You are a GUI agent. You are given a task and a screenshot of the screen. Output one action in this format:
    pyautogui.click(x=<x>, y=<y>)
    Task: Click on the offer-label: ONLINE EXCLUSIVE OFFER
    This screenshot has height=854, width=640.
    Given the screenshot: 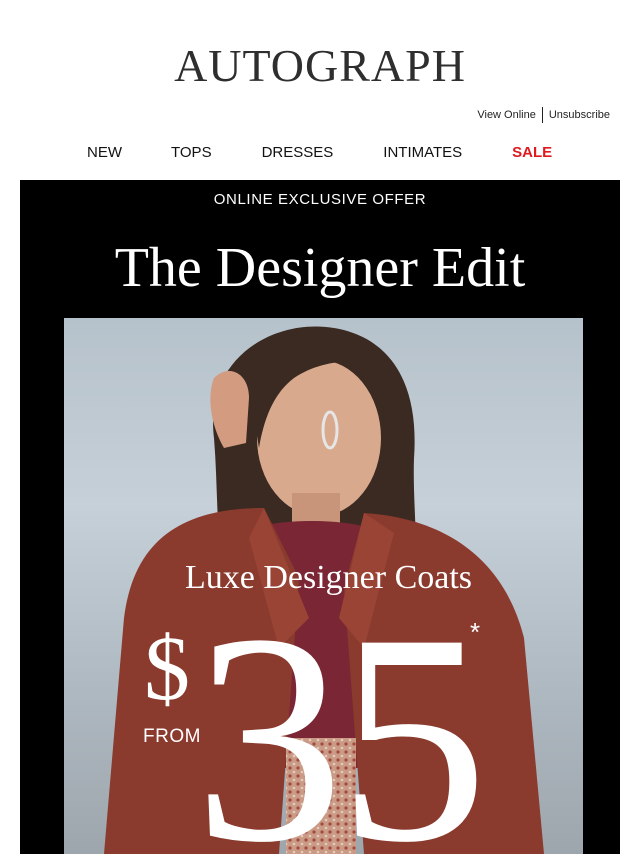 What is the action you would take?
    pyautogui.click(x=320, y=199)
    